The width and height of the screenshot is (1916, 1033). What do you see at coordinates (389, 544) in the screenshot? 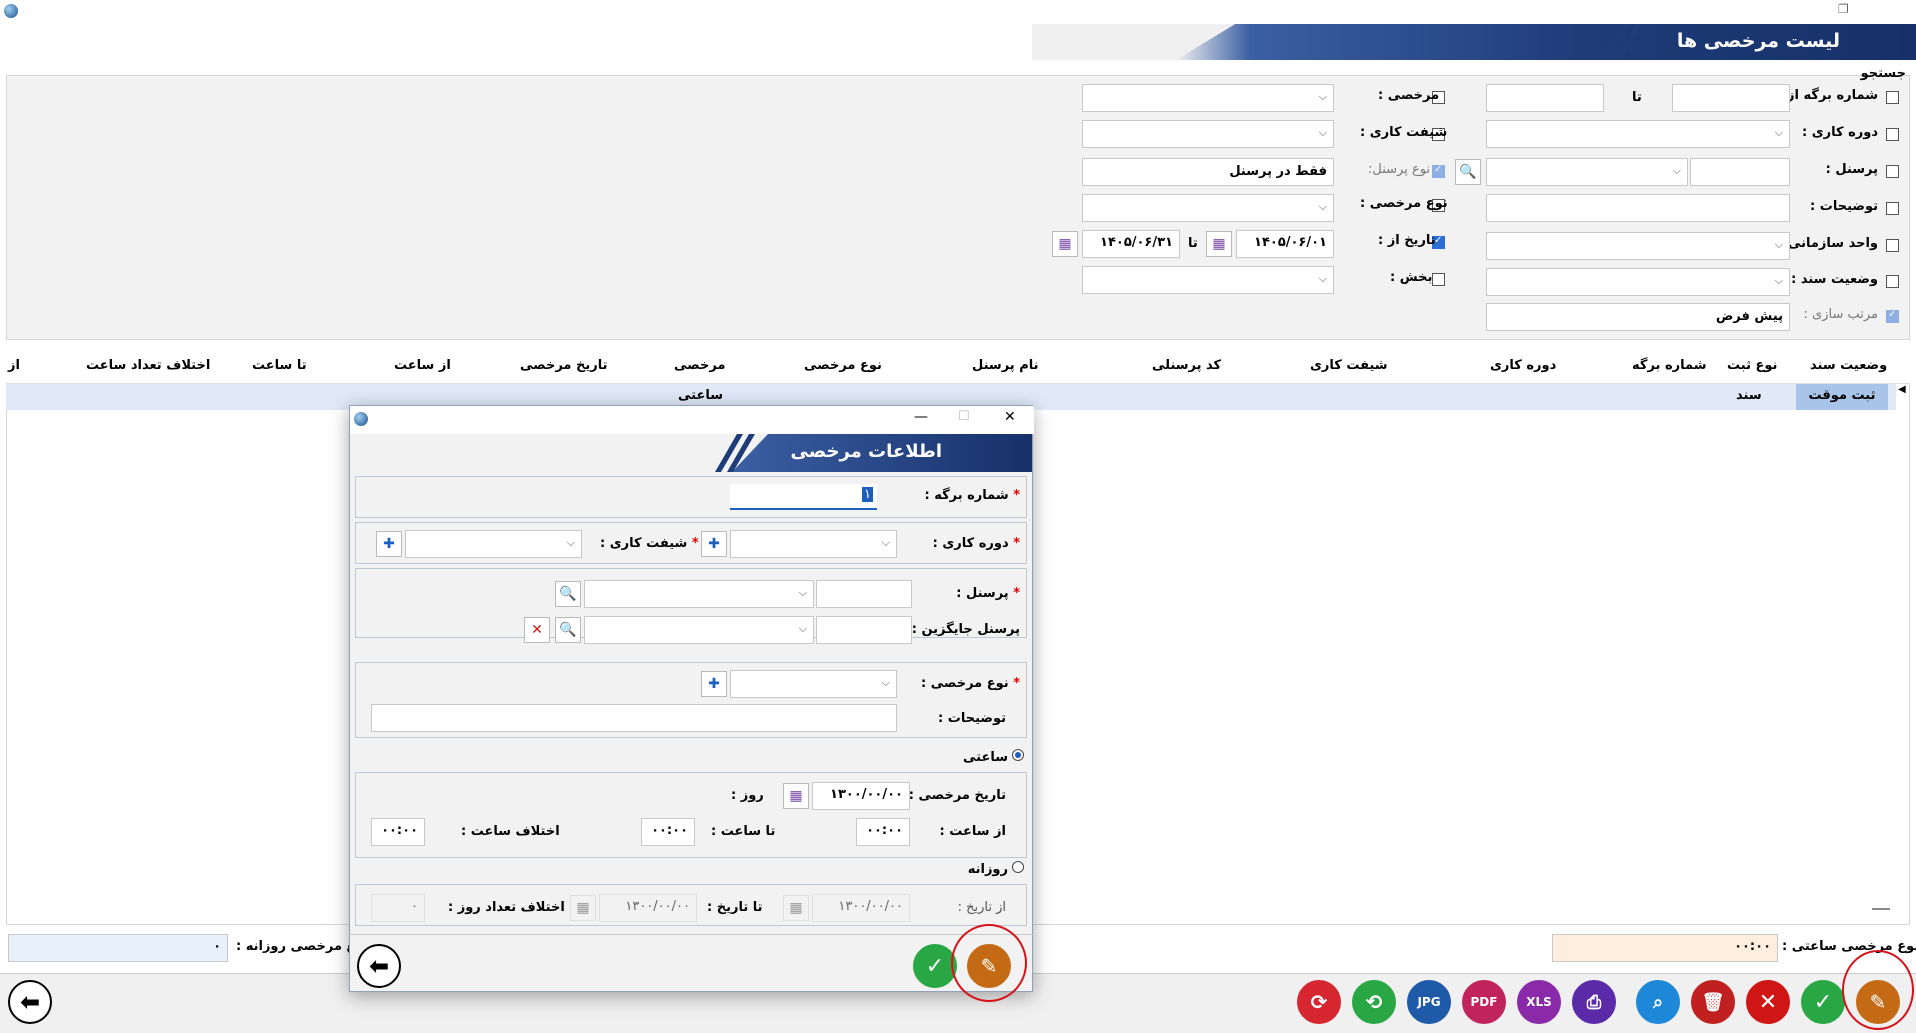
I see `add-shift-button: ✚` at bounding box center [389, 544].